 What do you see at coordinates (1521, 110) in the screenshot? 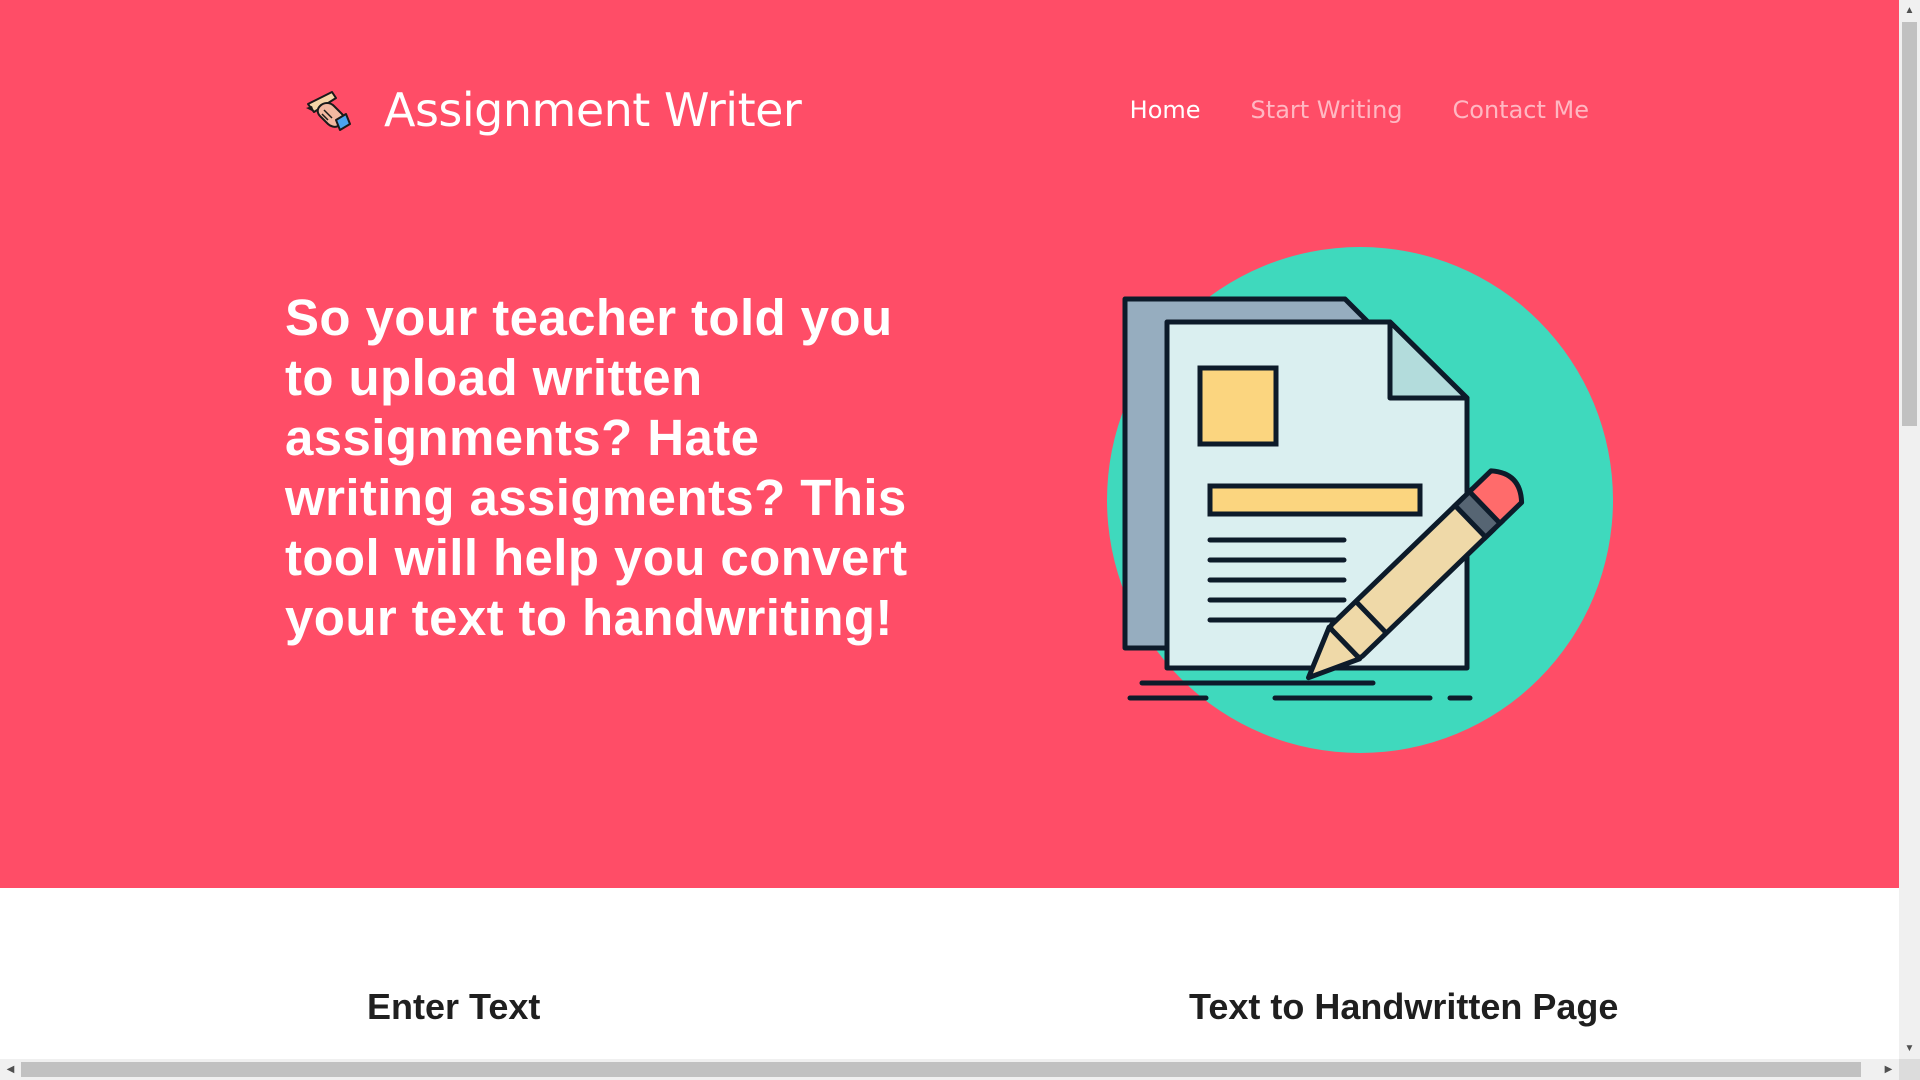
I see `nav-contact-me: Contact Me` at bounding box center [1521, 110].